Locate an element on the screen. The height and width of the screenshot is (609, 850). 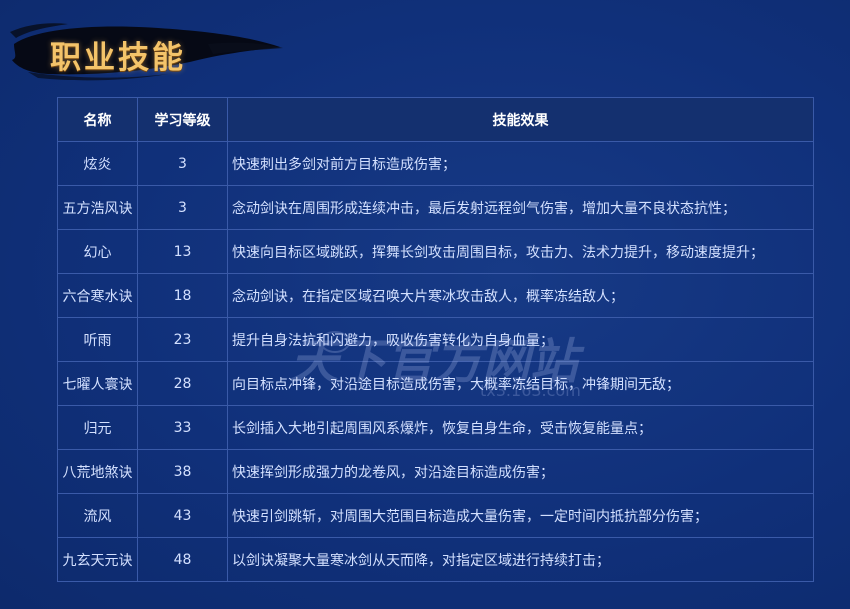
table-row: 听雨 23 提升自身法抗和闪避力，吸收伤害转化为自身血量； is located at coordinates (435, 339).